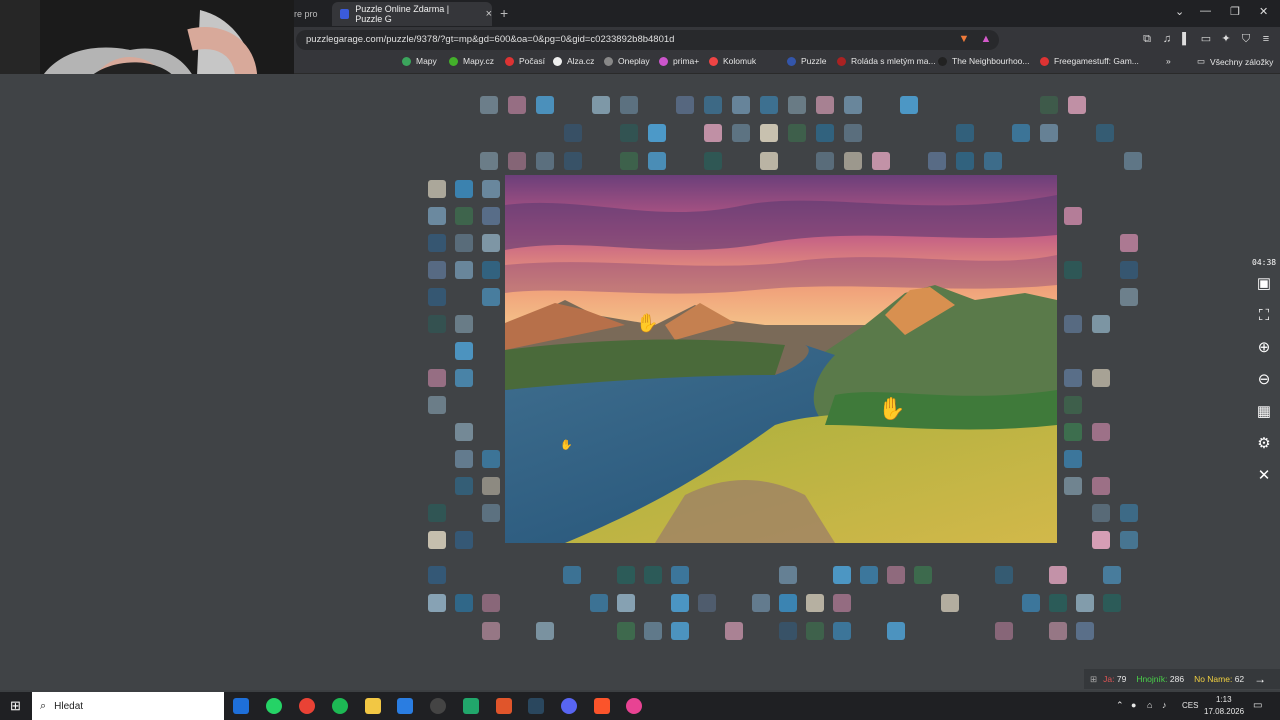 Image resolution: width=1280 pixels, height=720 pixels. What do you see at coordinates (128, 706) in the screenshot?
I see `taskbar-search: ⌕ Hledat` at bounding box center [128, 706].